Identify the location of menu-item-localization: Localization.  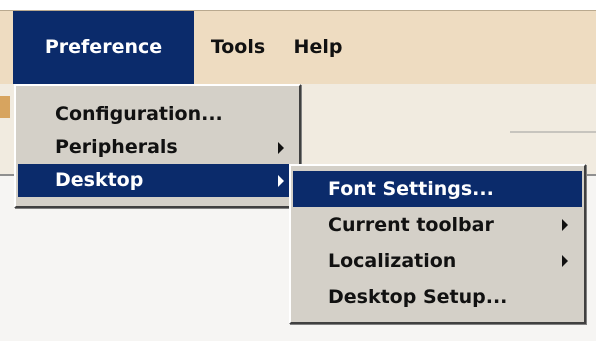
(437, 261).